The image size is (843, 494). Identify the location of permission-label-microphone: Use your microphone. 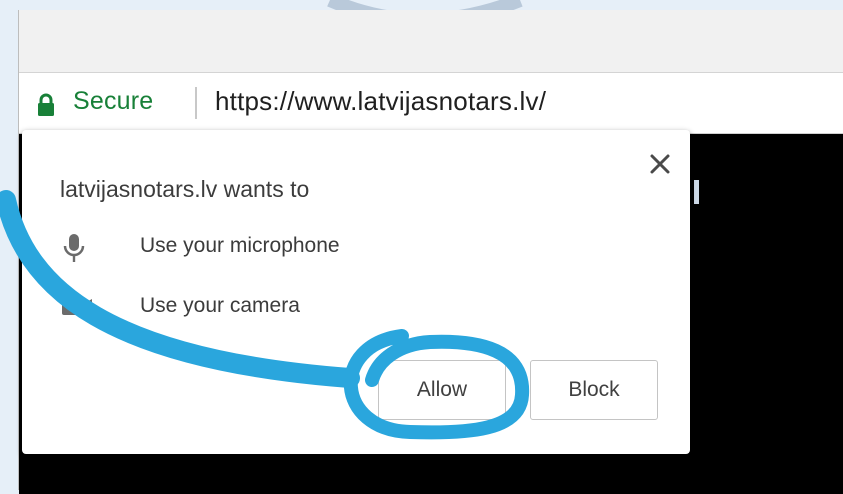
(240, 245).